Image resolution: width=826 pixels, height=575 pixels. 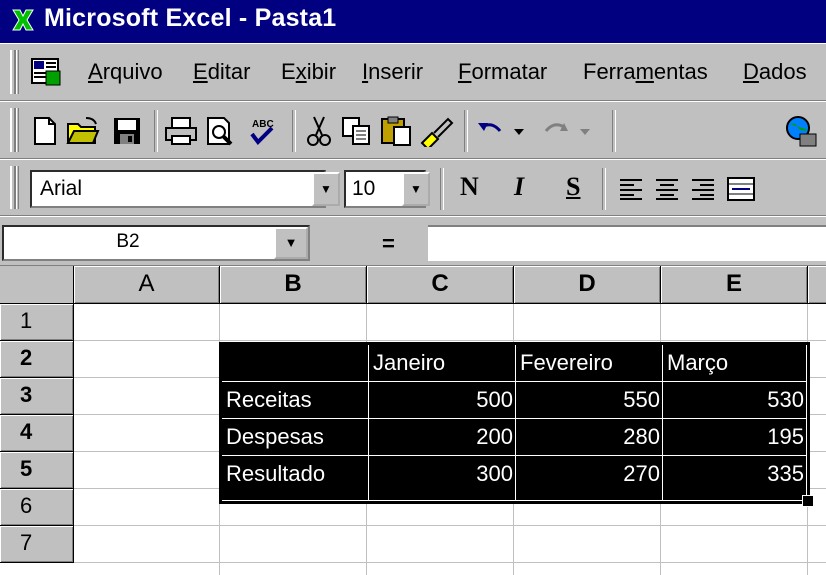 I want to click on fill-handle, so click(x=808, y=501).